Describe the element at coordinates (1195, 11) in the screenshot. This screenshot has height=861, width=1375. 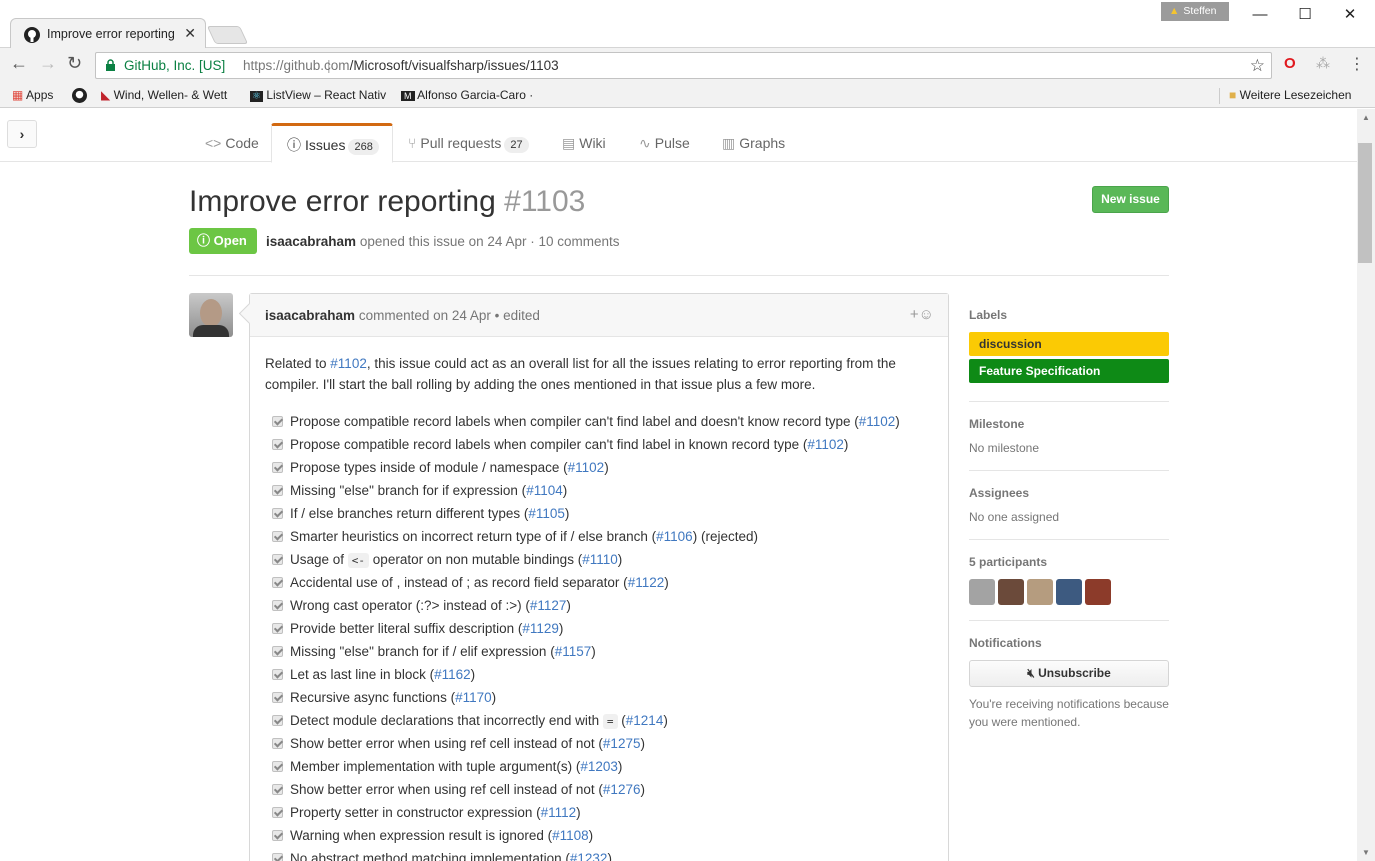
I see `profile-button: ▲ Steffen` at that location.